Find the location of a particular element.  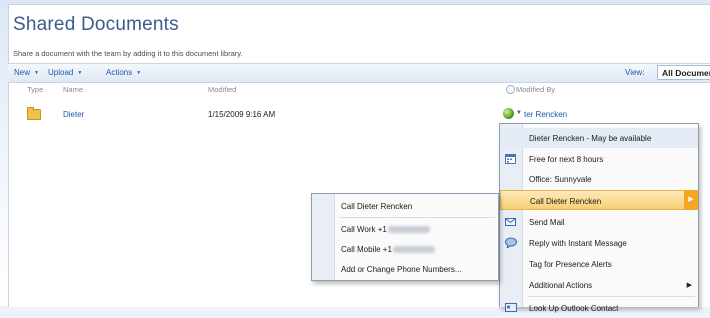

call-name-item: Call Dieter Rencken is located at coordinates (405, 206).